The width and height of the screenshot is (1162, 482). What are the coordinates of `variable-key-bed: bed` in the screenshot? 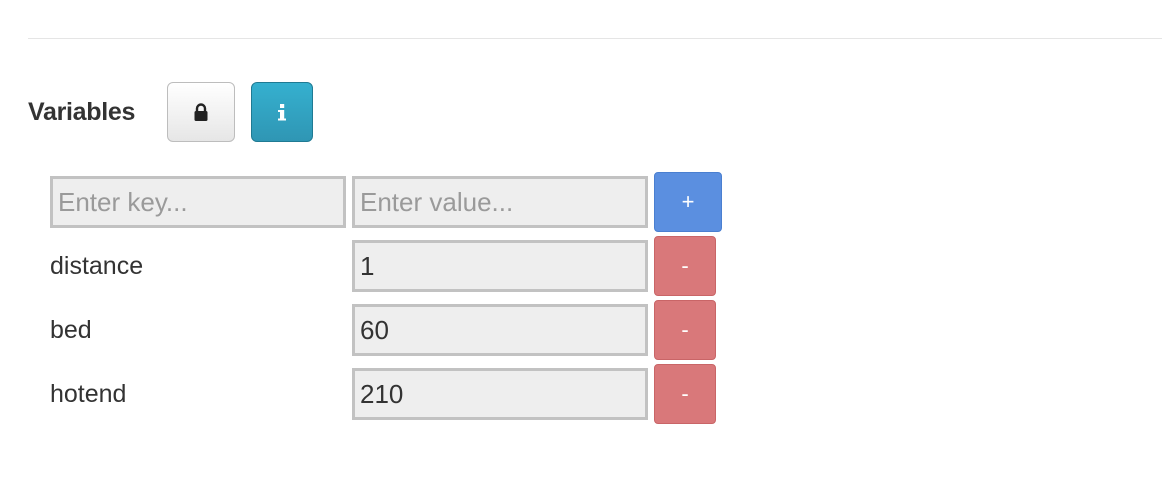 It's located at (71, 330).